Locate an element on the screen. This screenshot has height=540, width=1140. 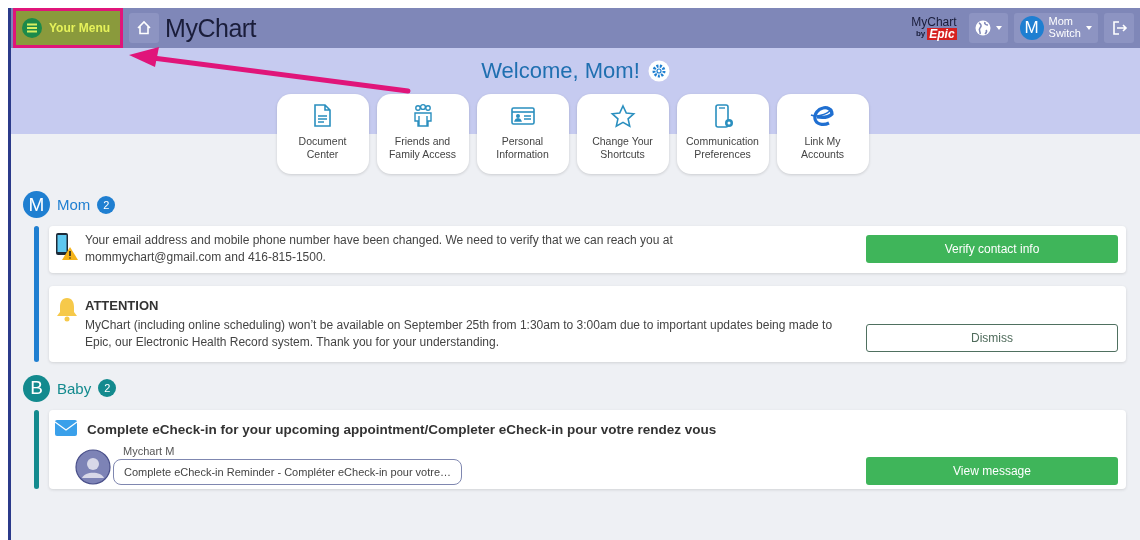
section-avatar-icon: B is located at coordinates (36, 388).